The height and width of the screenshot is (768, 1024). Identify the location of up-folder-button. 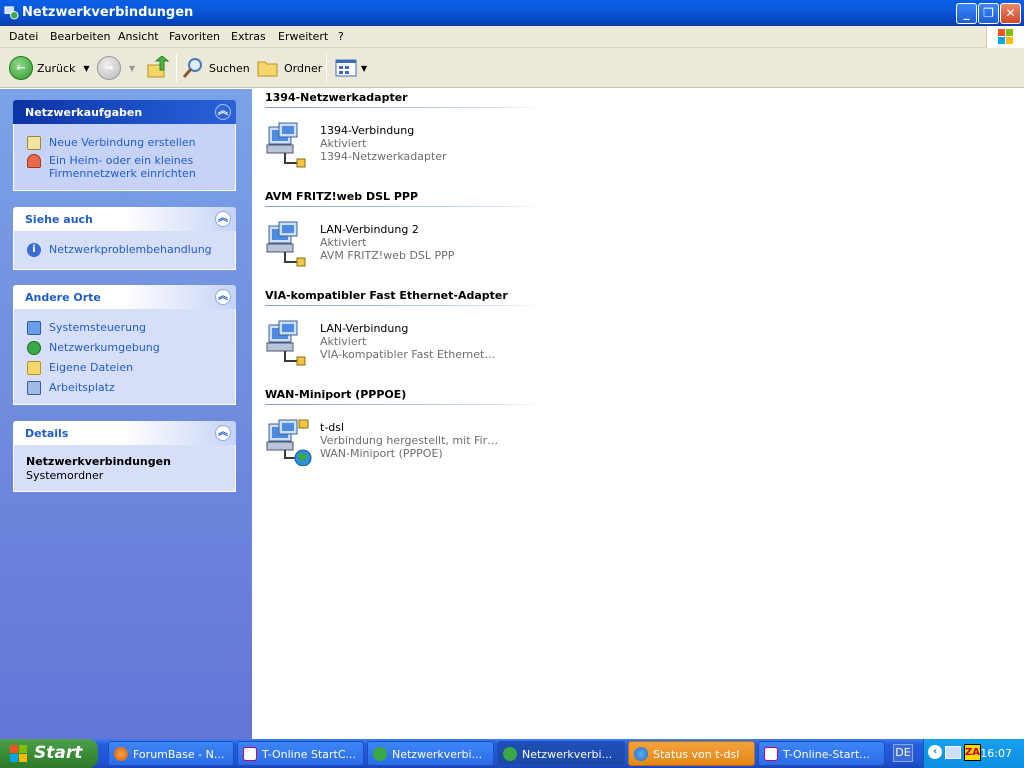
(158, 68).